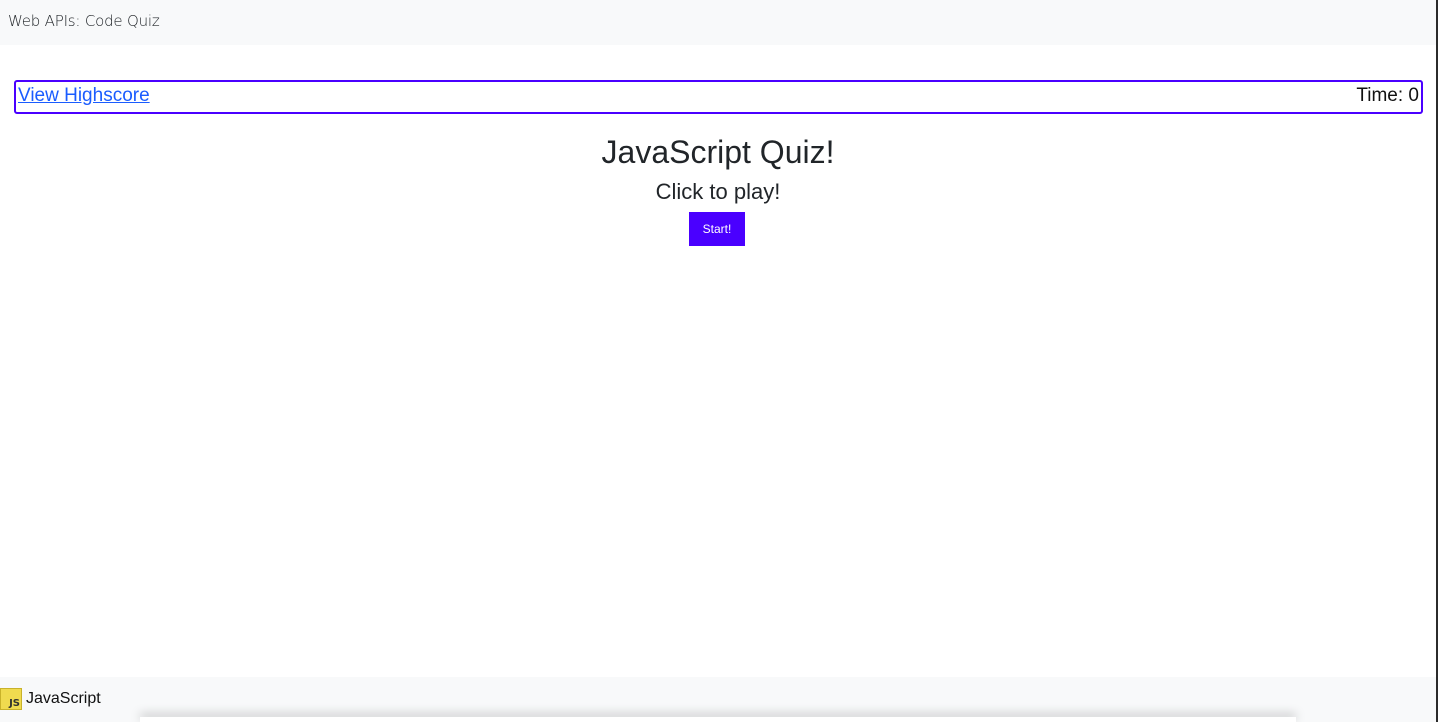  Describe the element at coordinates (1413, 95) in the screenshot. I see `timer-value: 0` at that location.